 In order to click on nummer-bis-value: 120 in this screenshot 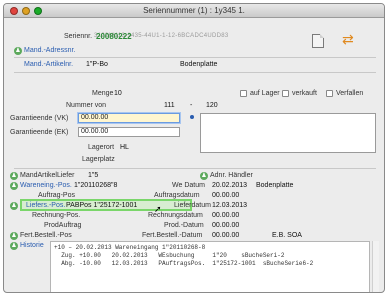, I will do `click(212, 105)`.